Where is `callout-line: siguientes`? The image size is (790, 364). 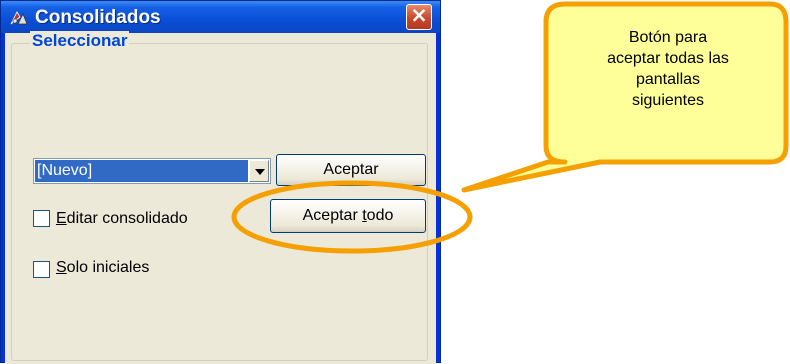 callout-line: siguientes is located at coordinates (668, 100).